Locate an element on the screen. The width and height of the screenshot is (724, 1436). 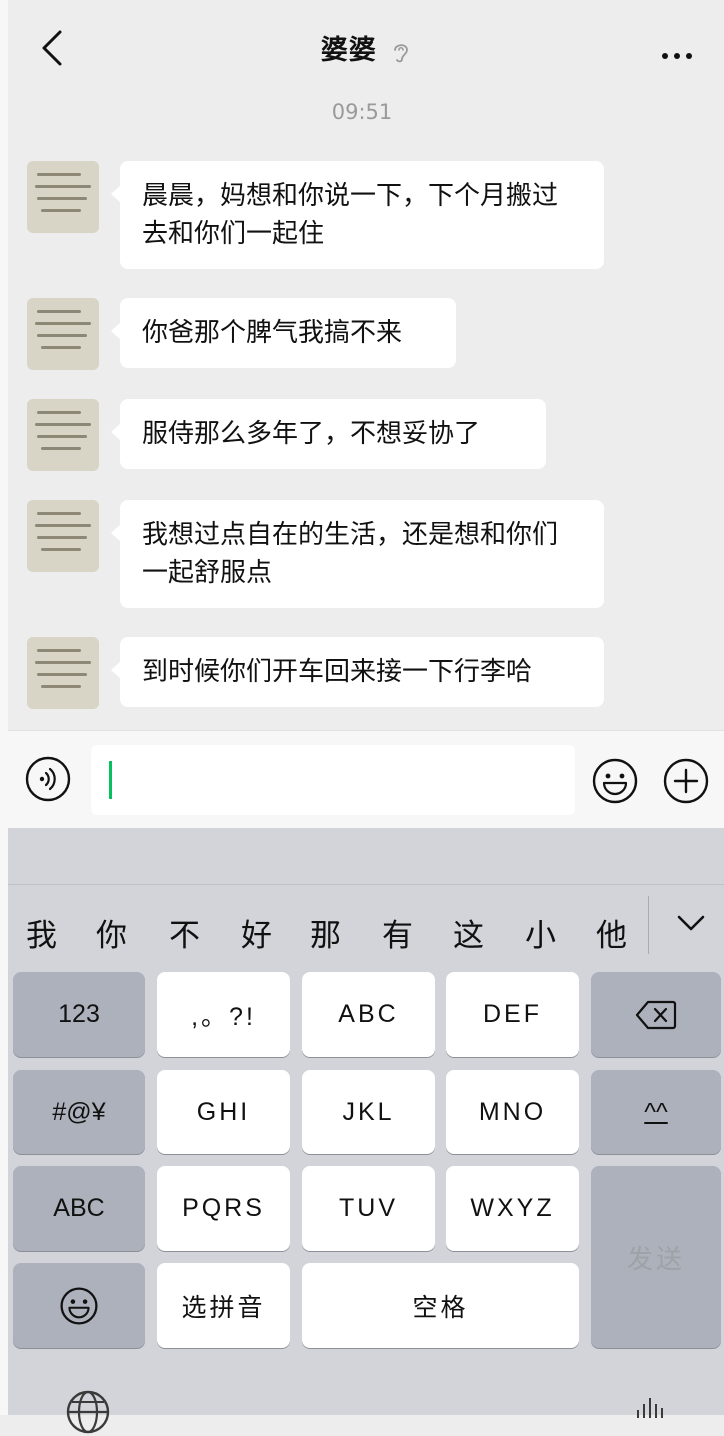
dictation-icon is located at coordinates (654, 1408).